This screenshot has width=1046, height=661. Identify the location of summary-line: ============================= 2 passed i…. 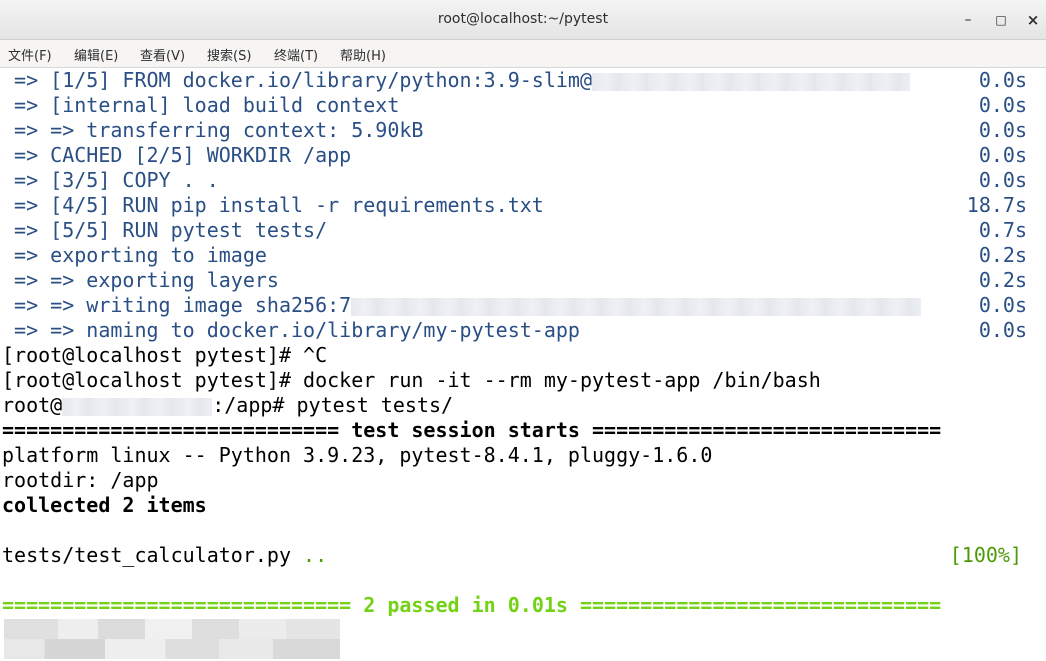
(472, 605).